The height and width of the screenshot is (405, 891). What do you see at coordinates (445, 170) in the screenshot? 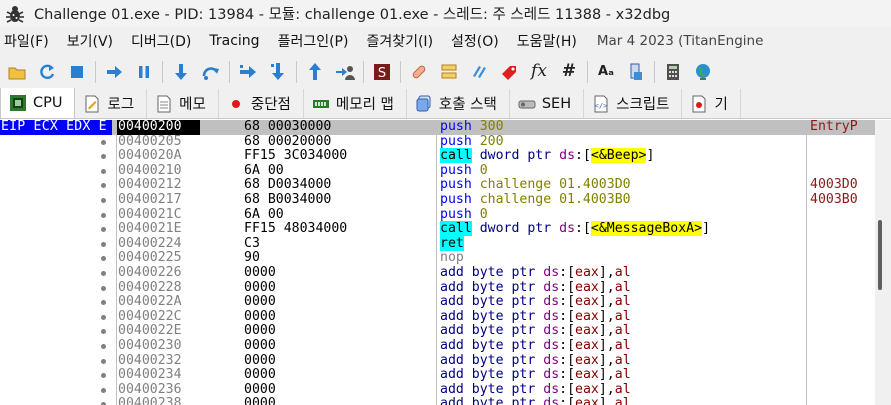
I see `disasm-row: 00400210 6A 00 push 0` at bounding box center [445, 170].